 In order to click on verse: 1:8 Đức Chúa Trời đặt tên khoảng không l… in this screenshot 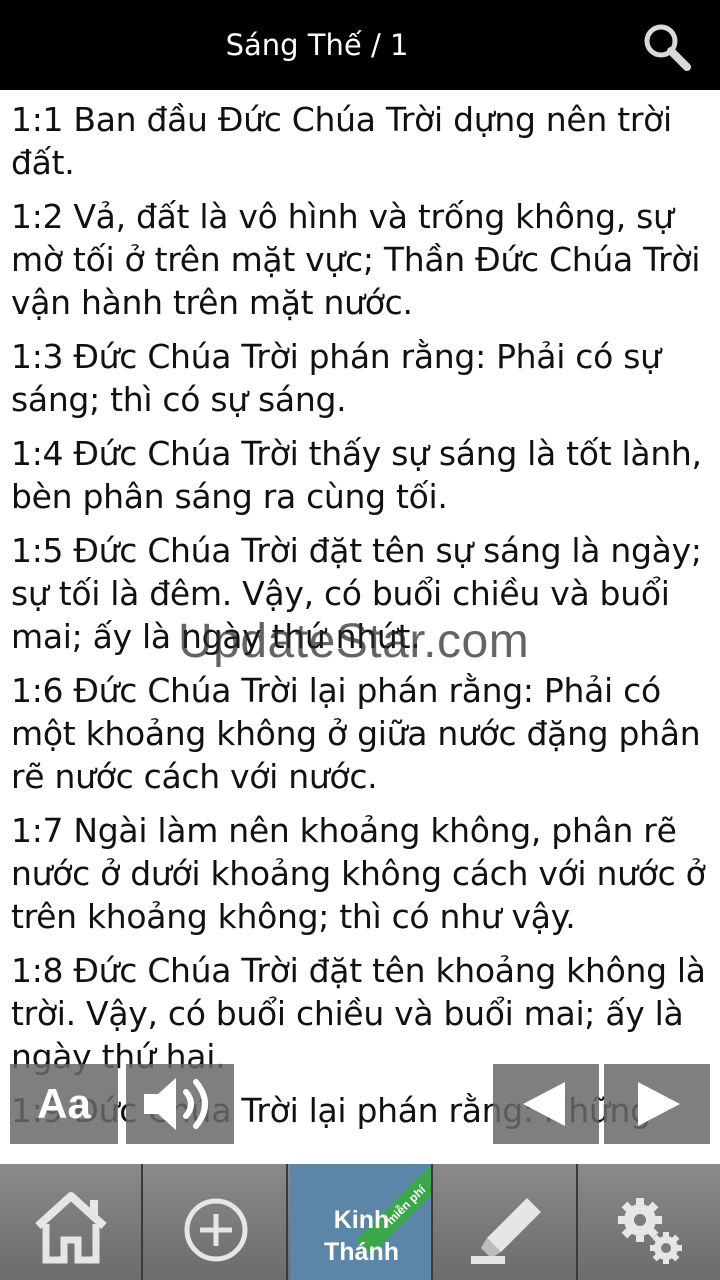, I will do `click(358, 1013)`.